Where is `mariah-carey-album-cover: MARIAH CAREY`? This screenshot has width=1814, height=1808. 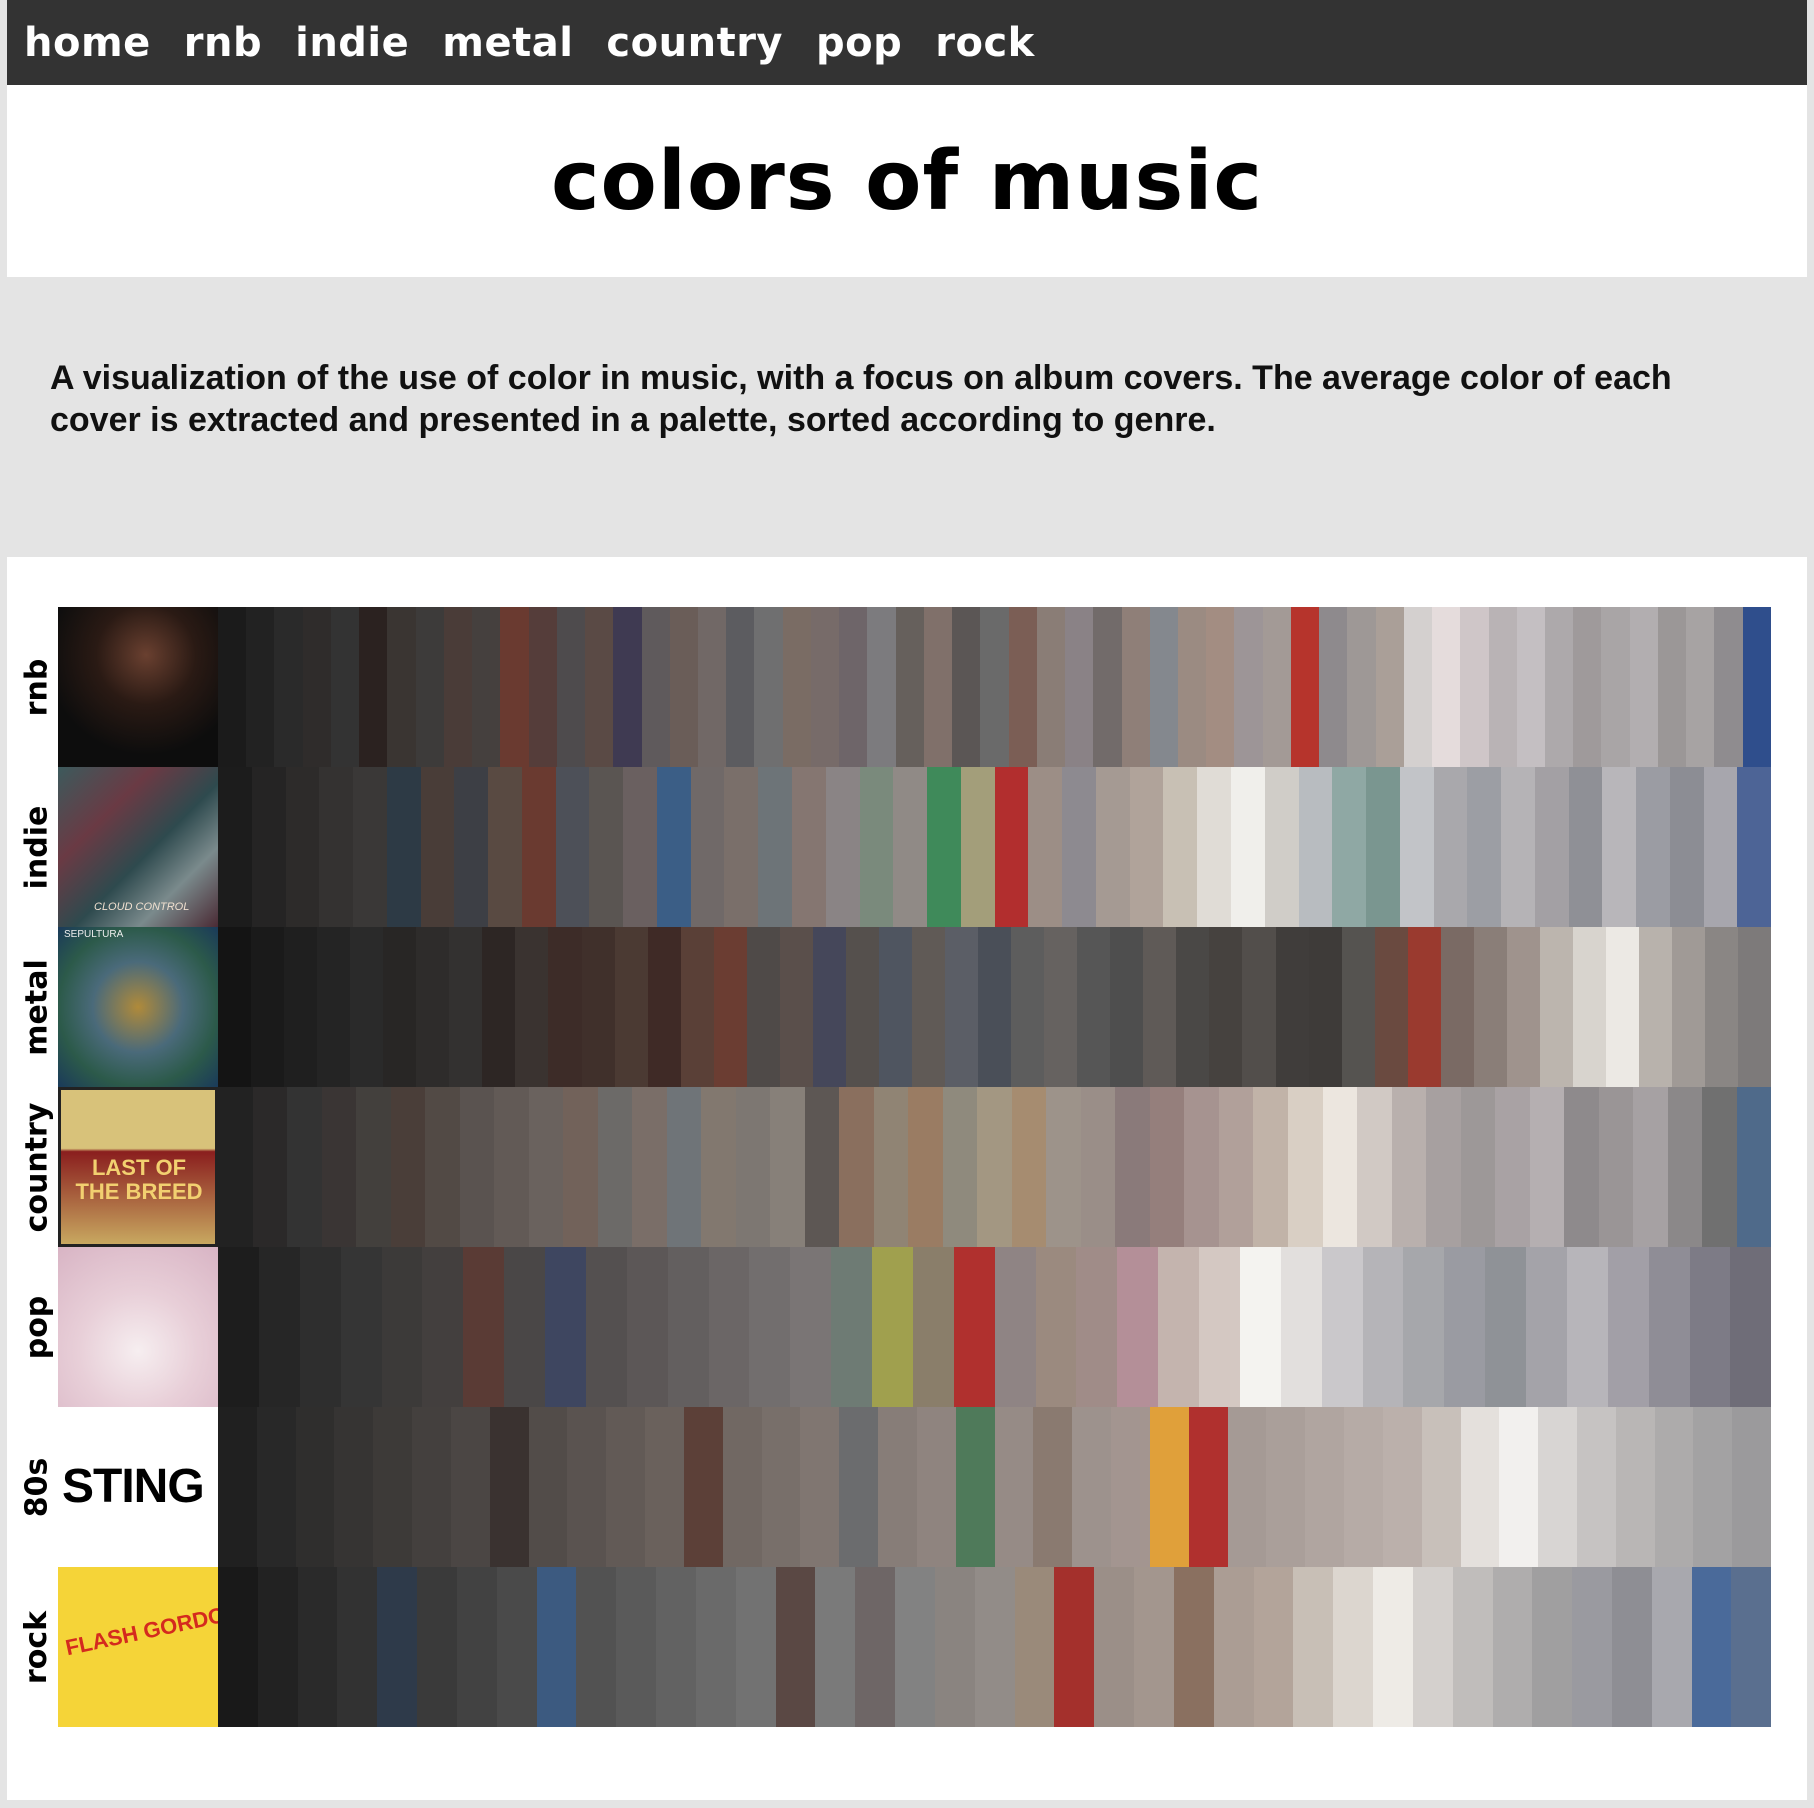 mariah-carey-album-cover: MARIAH CAREY is located at coordinates (138, 687).